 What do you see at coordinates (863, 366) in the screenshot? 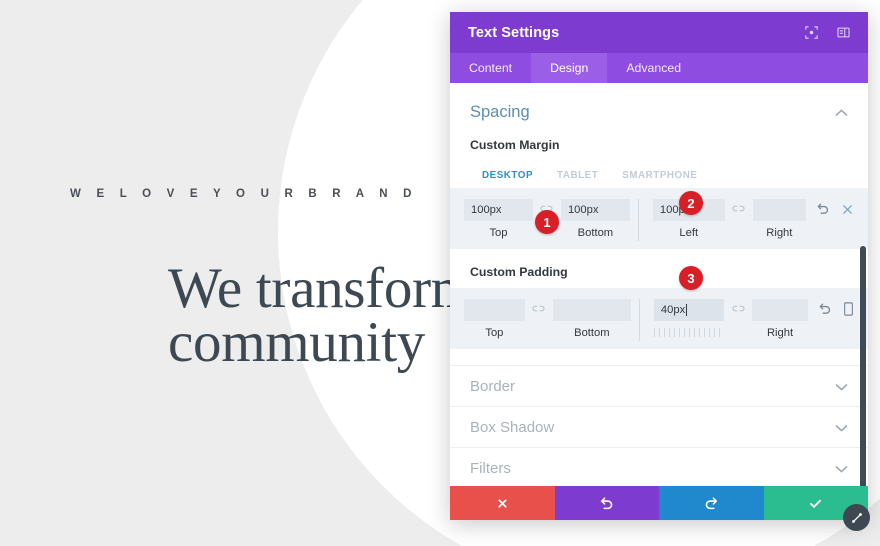
I see `panel-scrollbar-thumb` at bounding box center [863, 366].